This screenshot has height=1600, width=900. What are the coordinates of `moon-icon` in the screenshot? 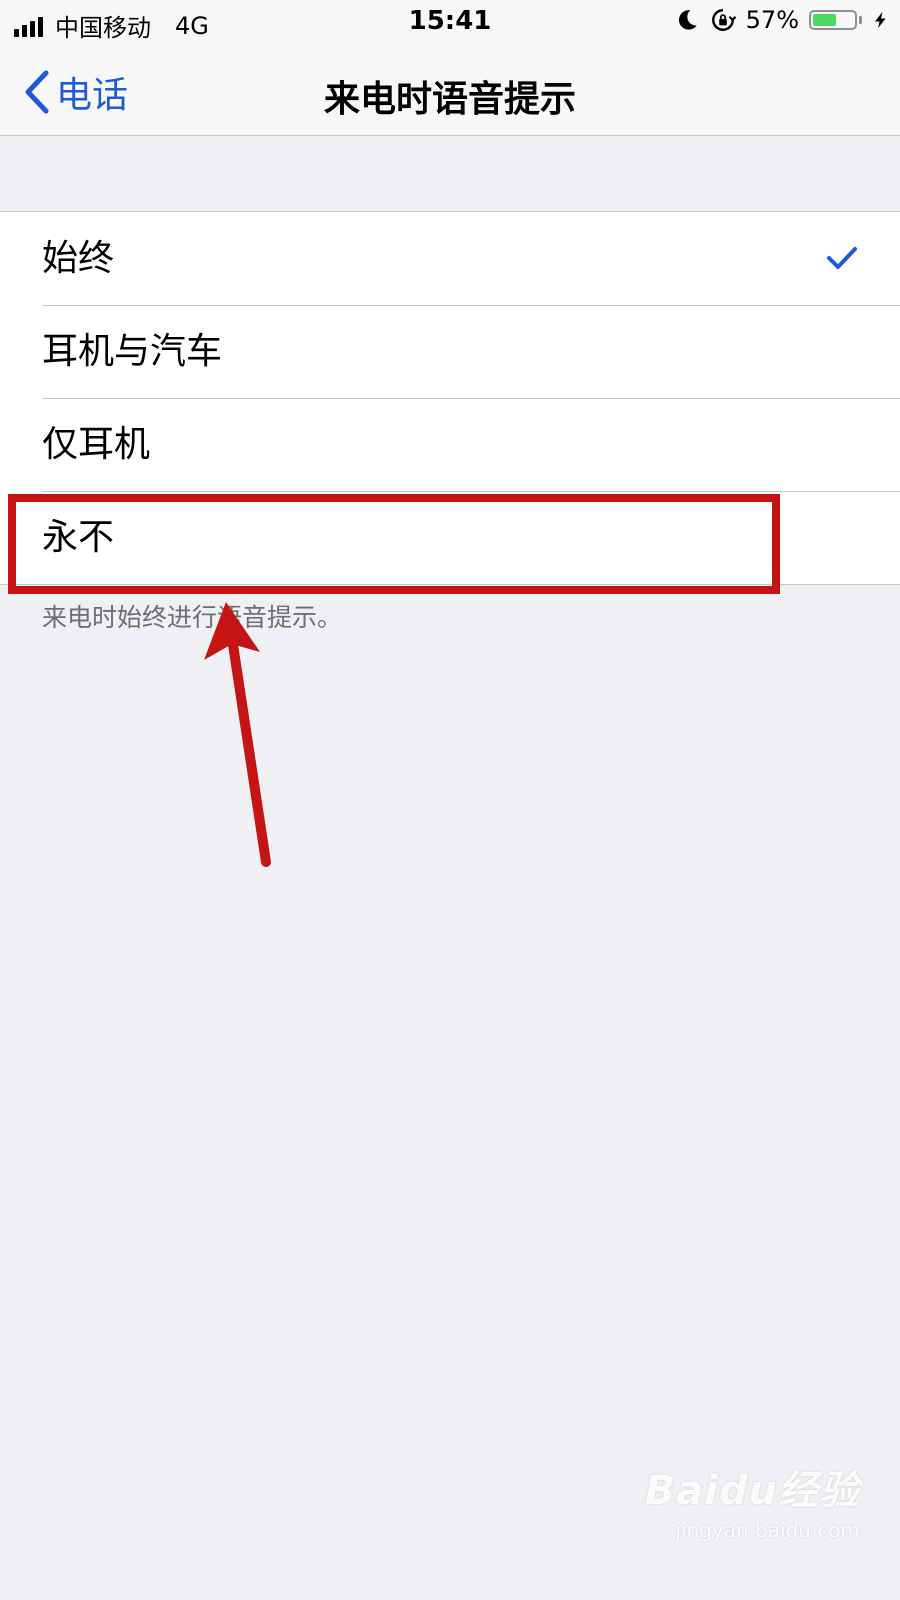 It's located at (687, 20).